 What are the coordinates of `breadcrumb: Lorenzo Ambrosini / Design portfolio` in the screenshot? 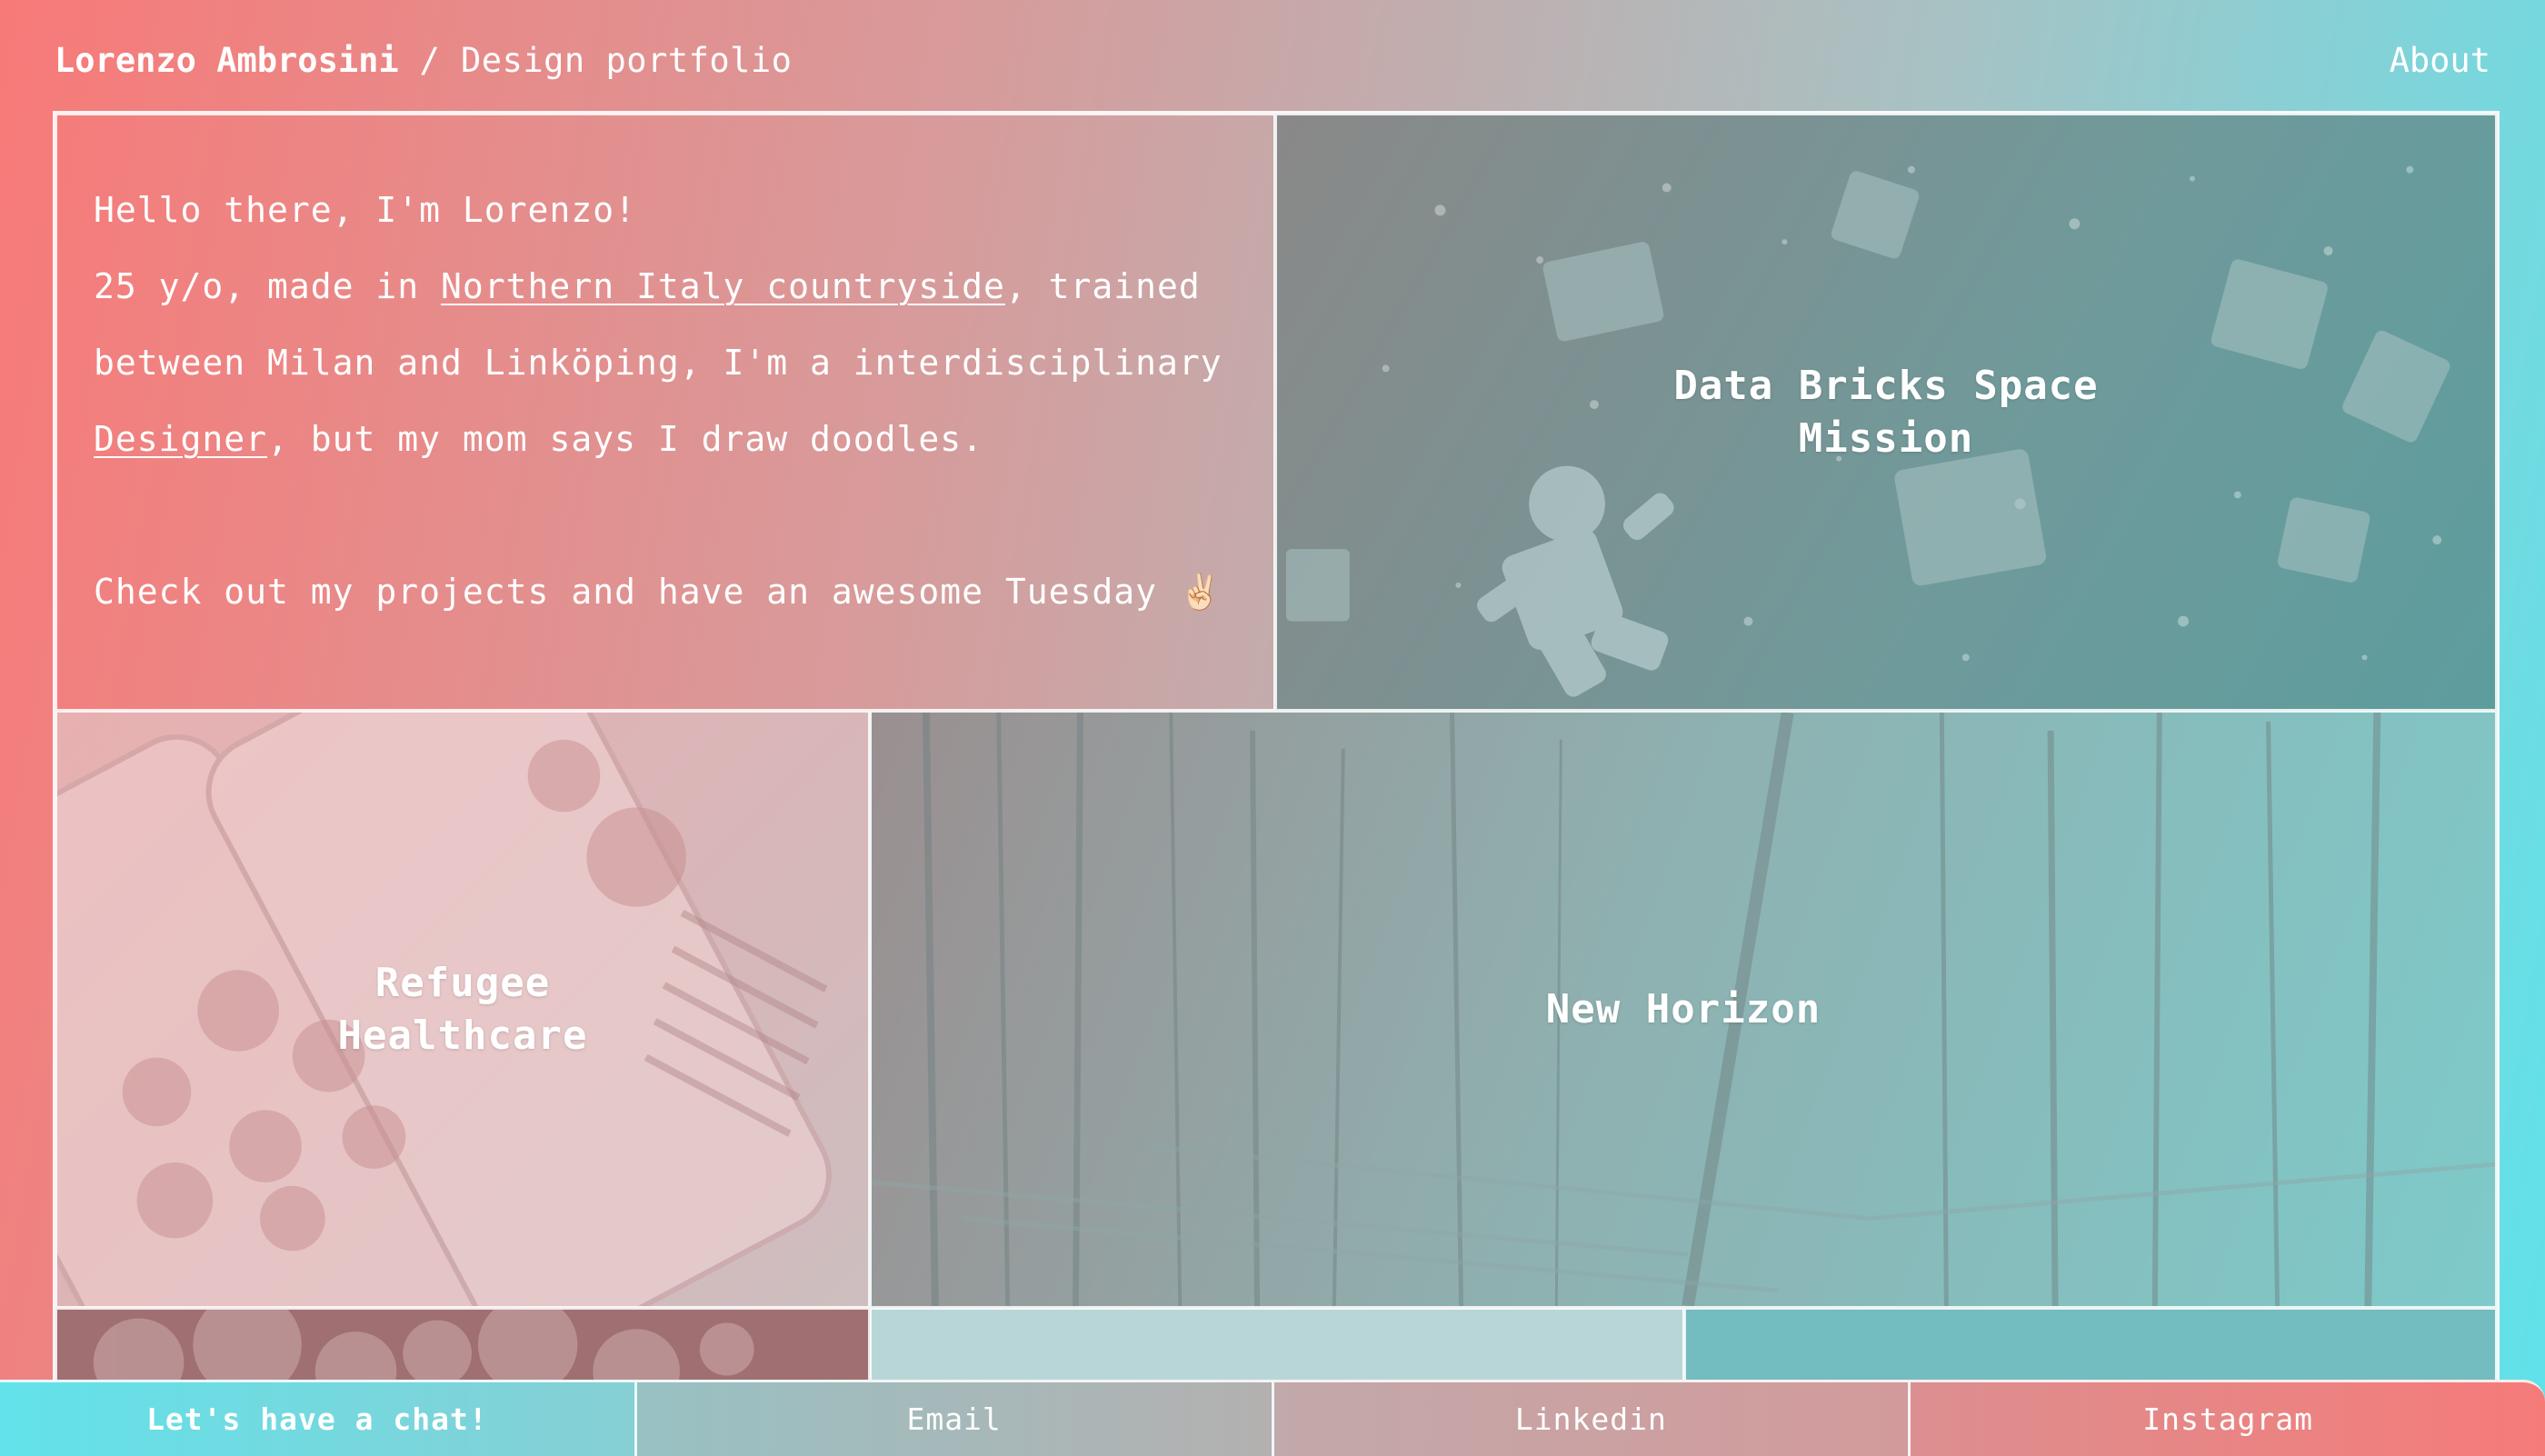 It's located at (424, 61).